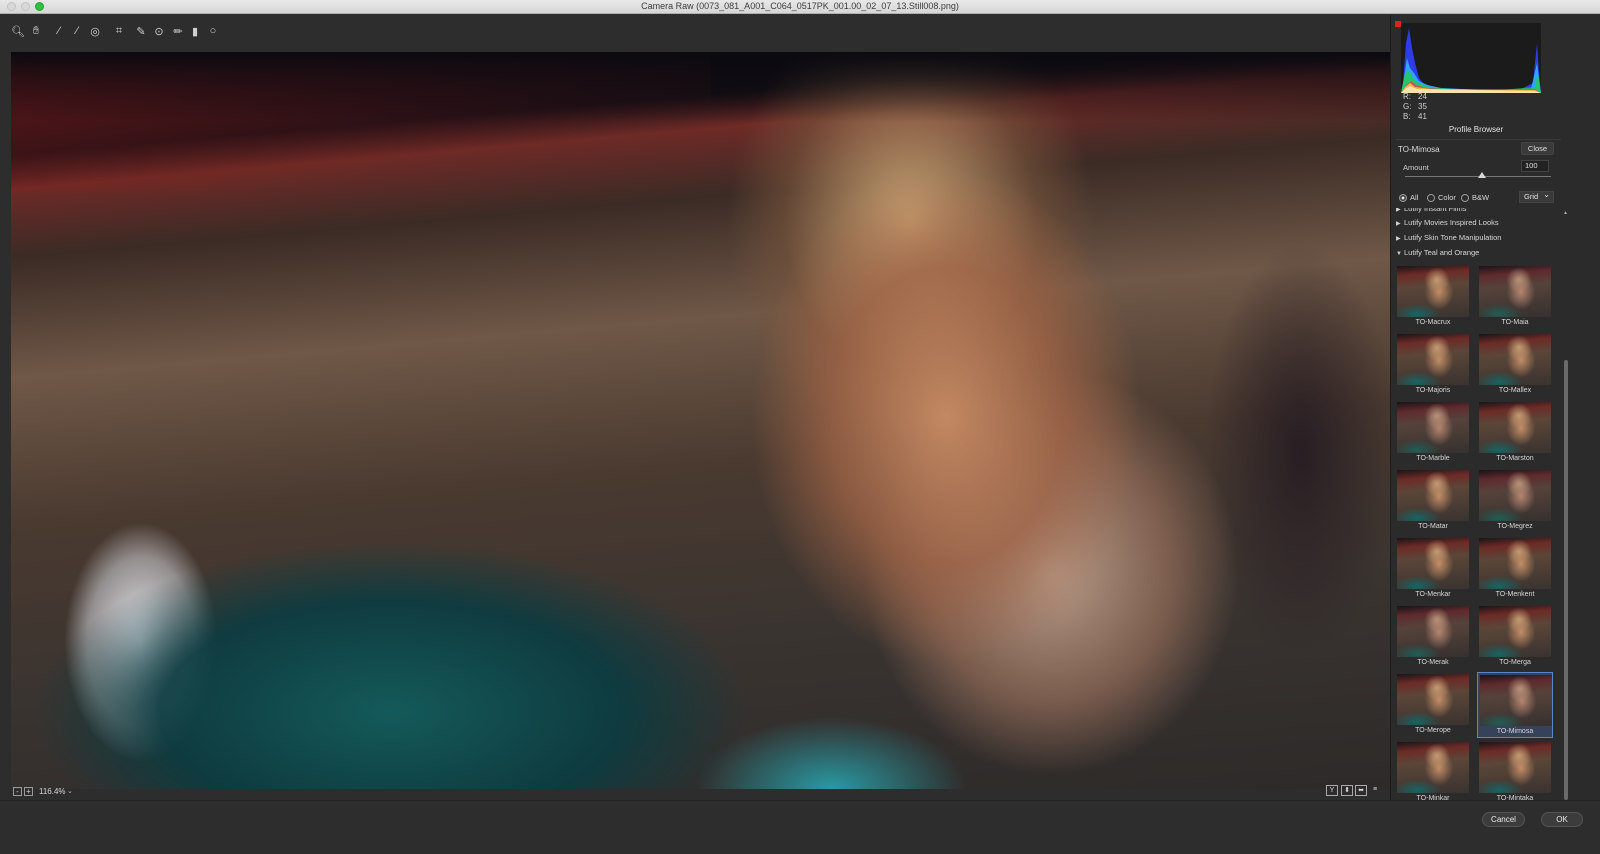  What do you see at coordinates (1433, 569) in the screenshot?
I see `profile-thumbnail: TO-Menkar` at bounding box center [1433, 569].